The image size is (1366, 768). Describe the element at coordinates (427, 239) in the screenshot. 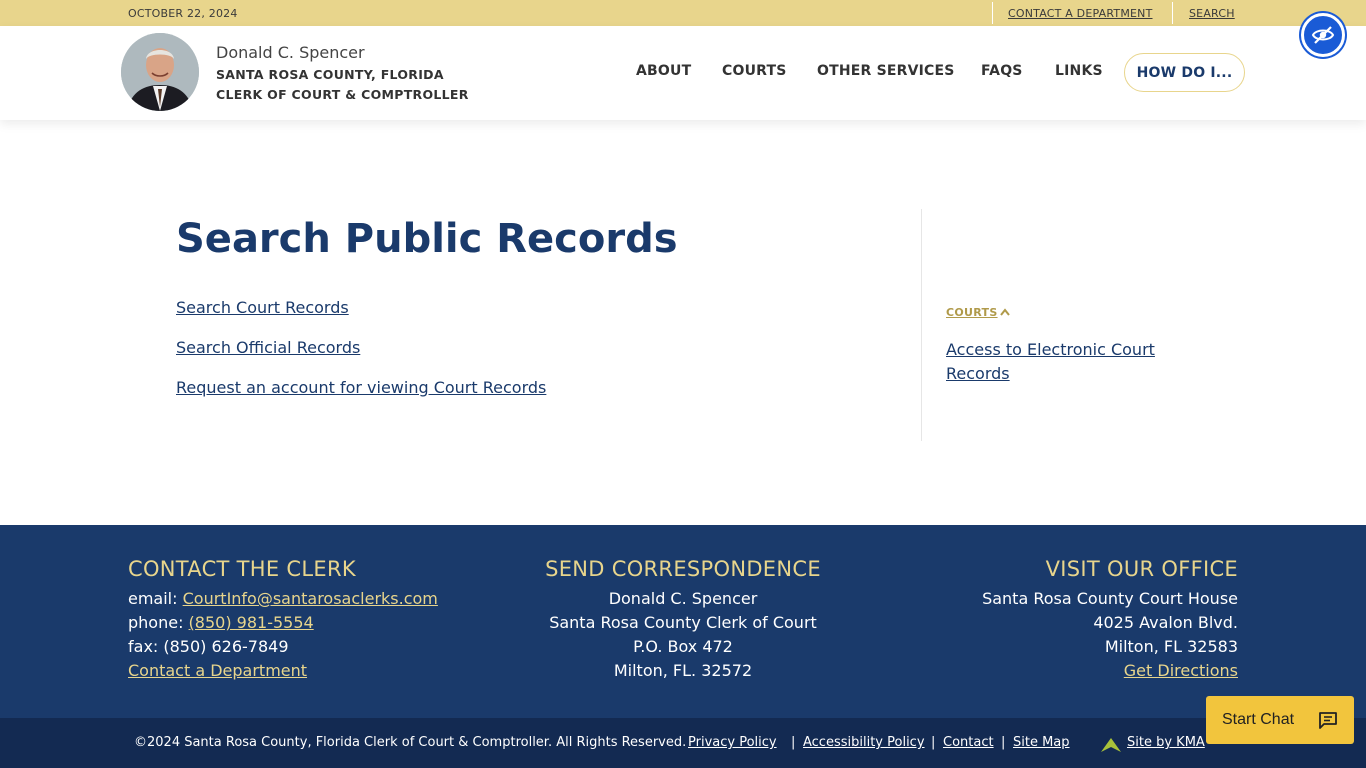

I see `page-title: Search Public Records` at that location.